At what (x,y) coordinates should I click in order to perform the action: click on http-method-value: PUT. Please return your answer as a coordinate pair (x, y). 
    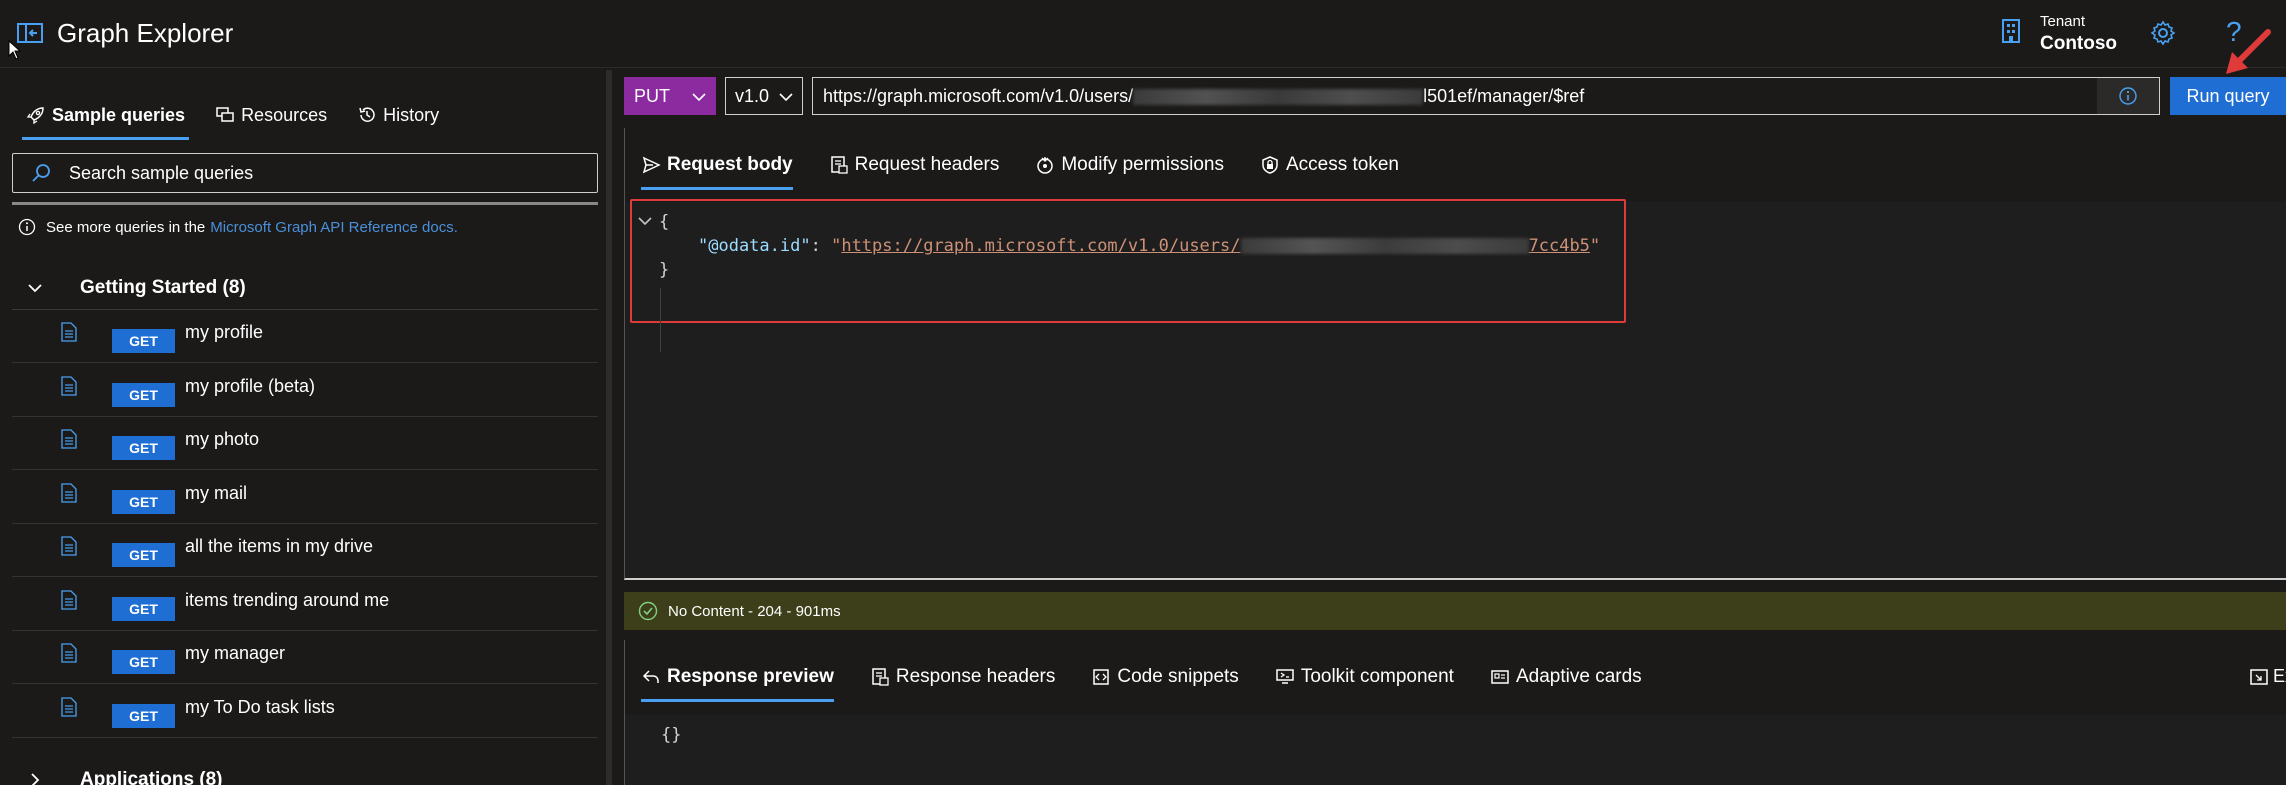
    Looking at the image, I should click on (652, 95).